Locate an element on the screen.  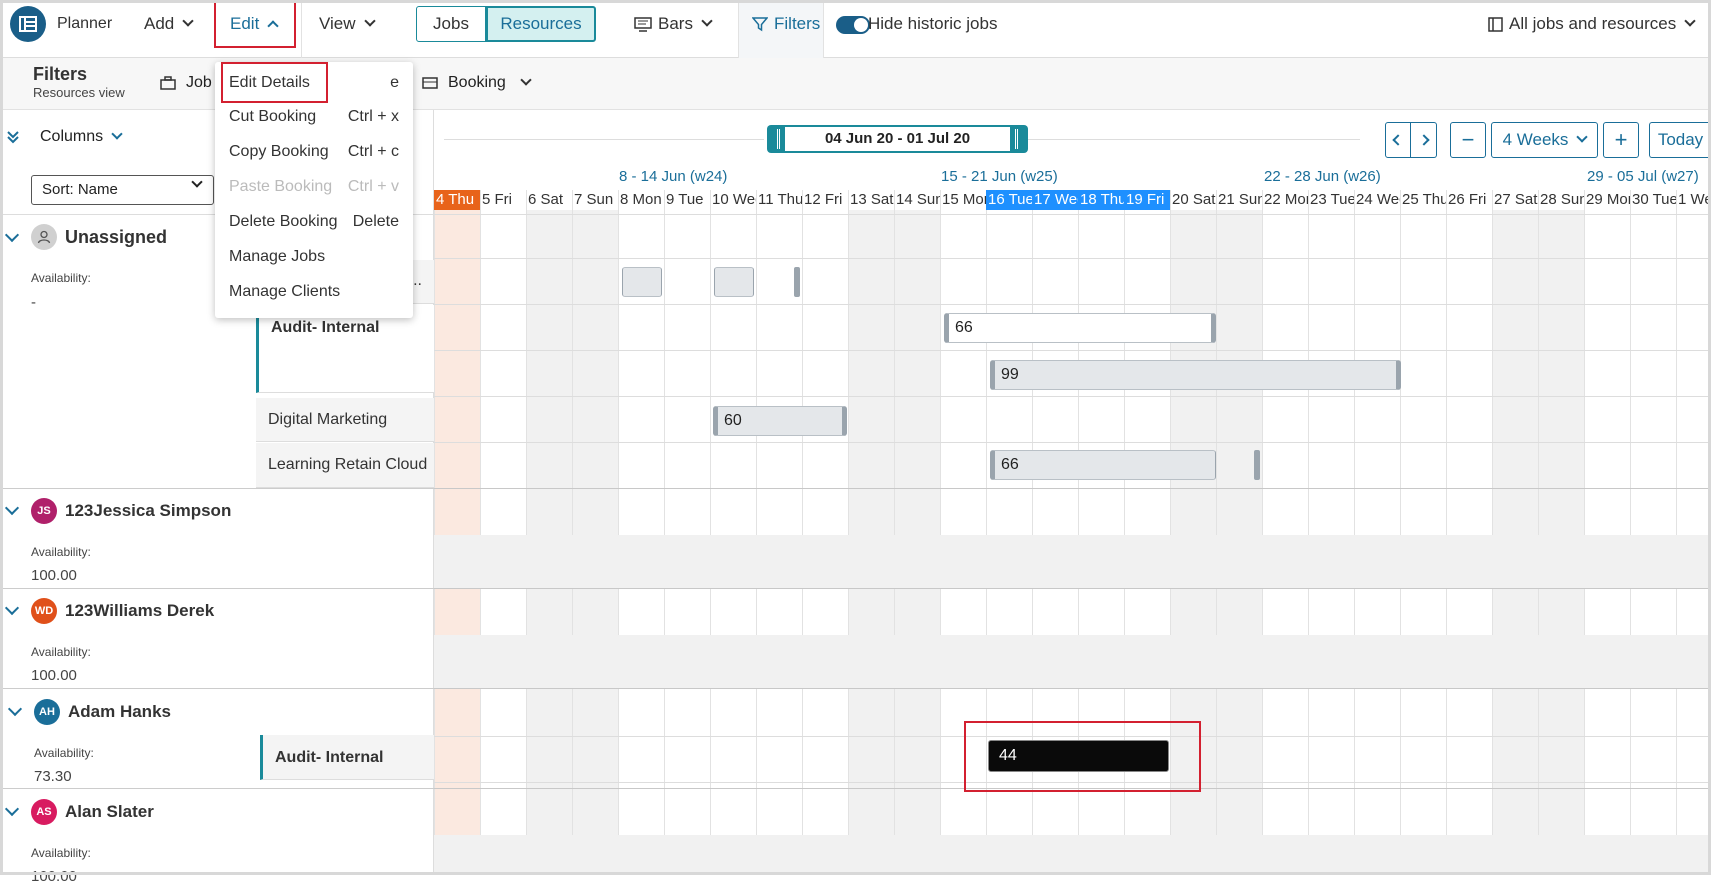
avatar is located at coordinates (44, 237).